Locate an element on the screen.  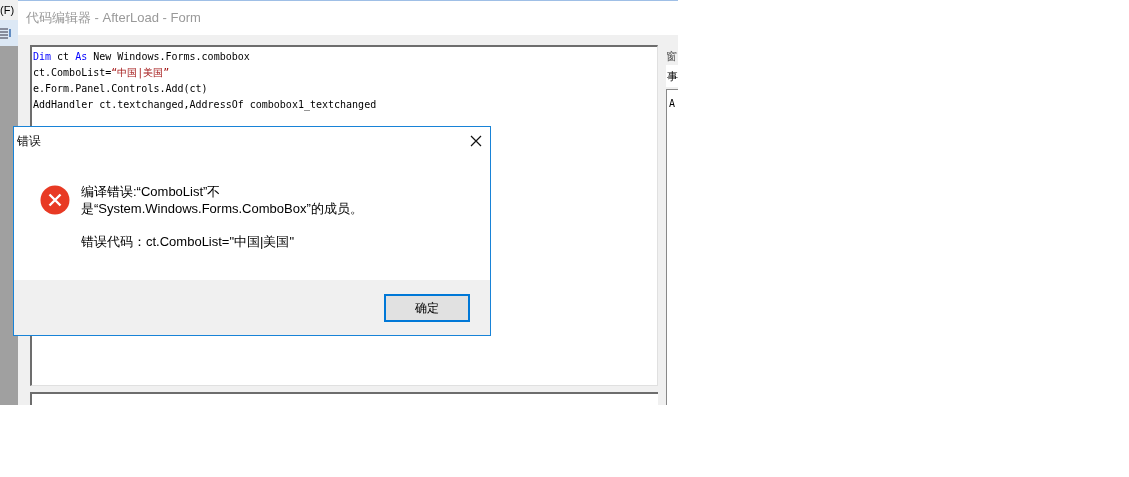
error-message: 编译错误:“ComboList”不是“System.Windows.Forms.ComboBox”的成员。 is located at coordinates (222, 200).